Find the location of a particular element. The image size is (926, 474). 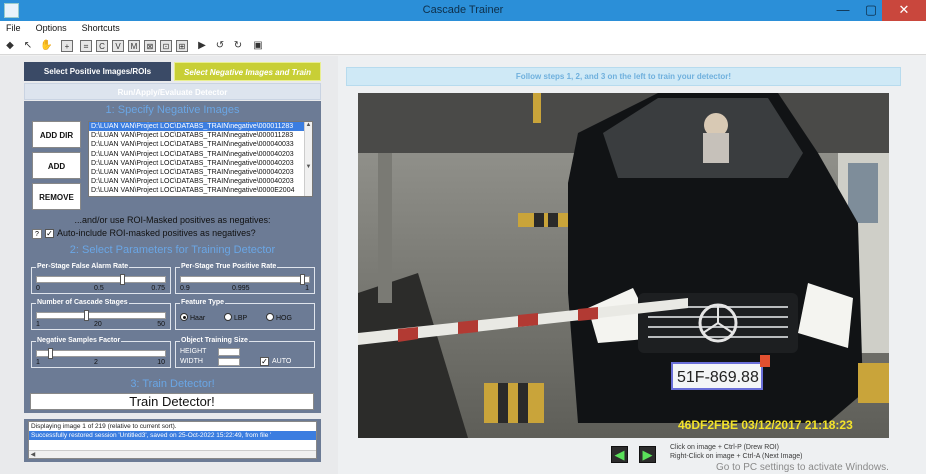

auto-size-label: AUTO is located at coordinates (282, 361).